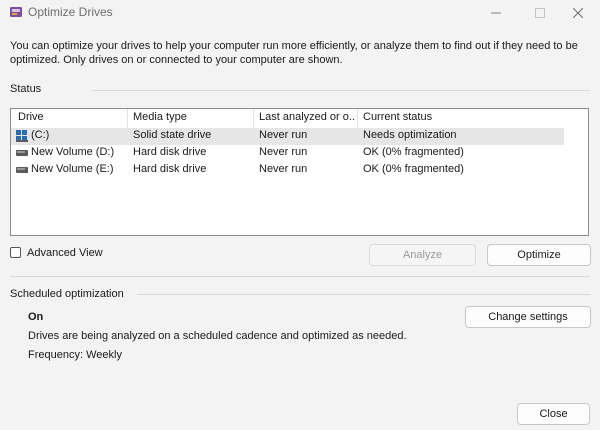 The height and width of the screenshot is (430, 600). I want to click on minimize-button, so click(496, 13).